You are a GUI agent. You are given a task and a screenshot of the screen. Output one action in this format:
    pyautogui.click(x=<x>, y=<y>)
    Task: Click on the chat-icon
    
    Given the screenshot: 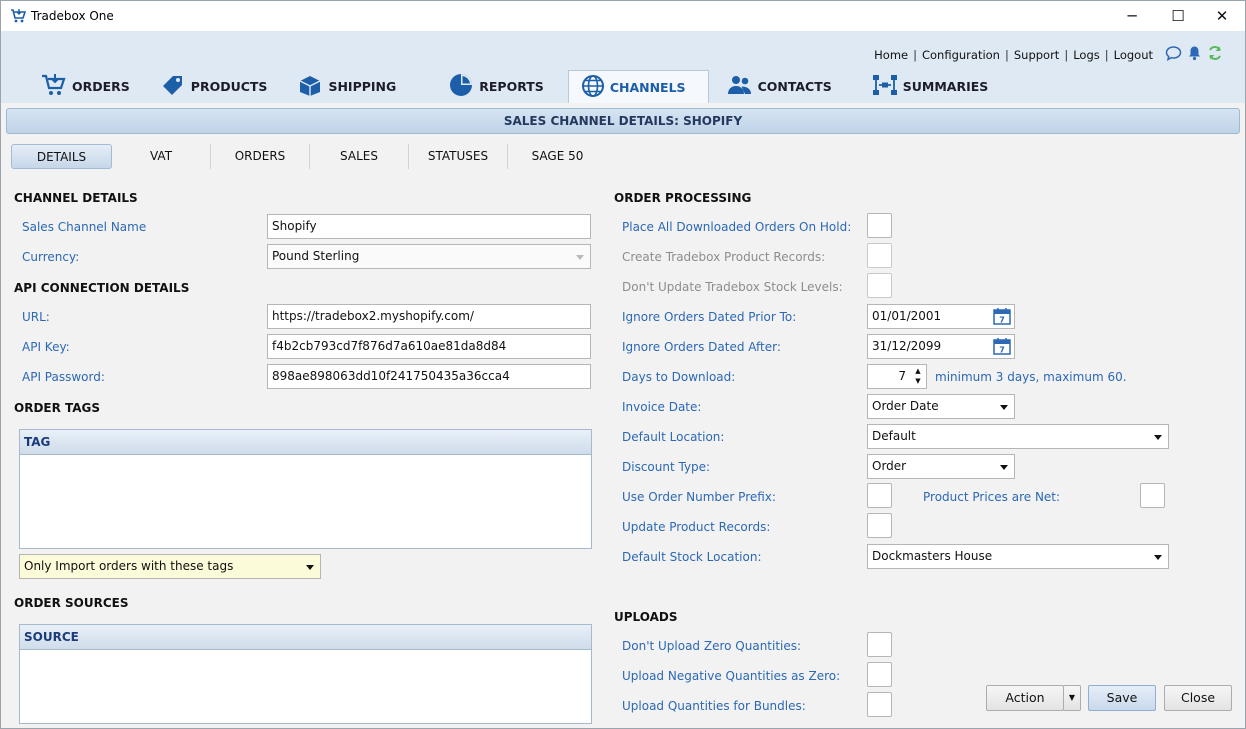 What is the action you would take?
    pyautogui.click(x=1173, y=54)
    